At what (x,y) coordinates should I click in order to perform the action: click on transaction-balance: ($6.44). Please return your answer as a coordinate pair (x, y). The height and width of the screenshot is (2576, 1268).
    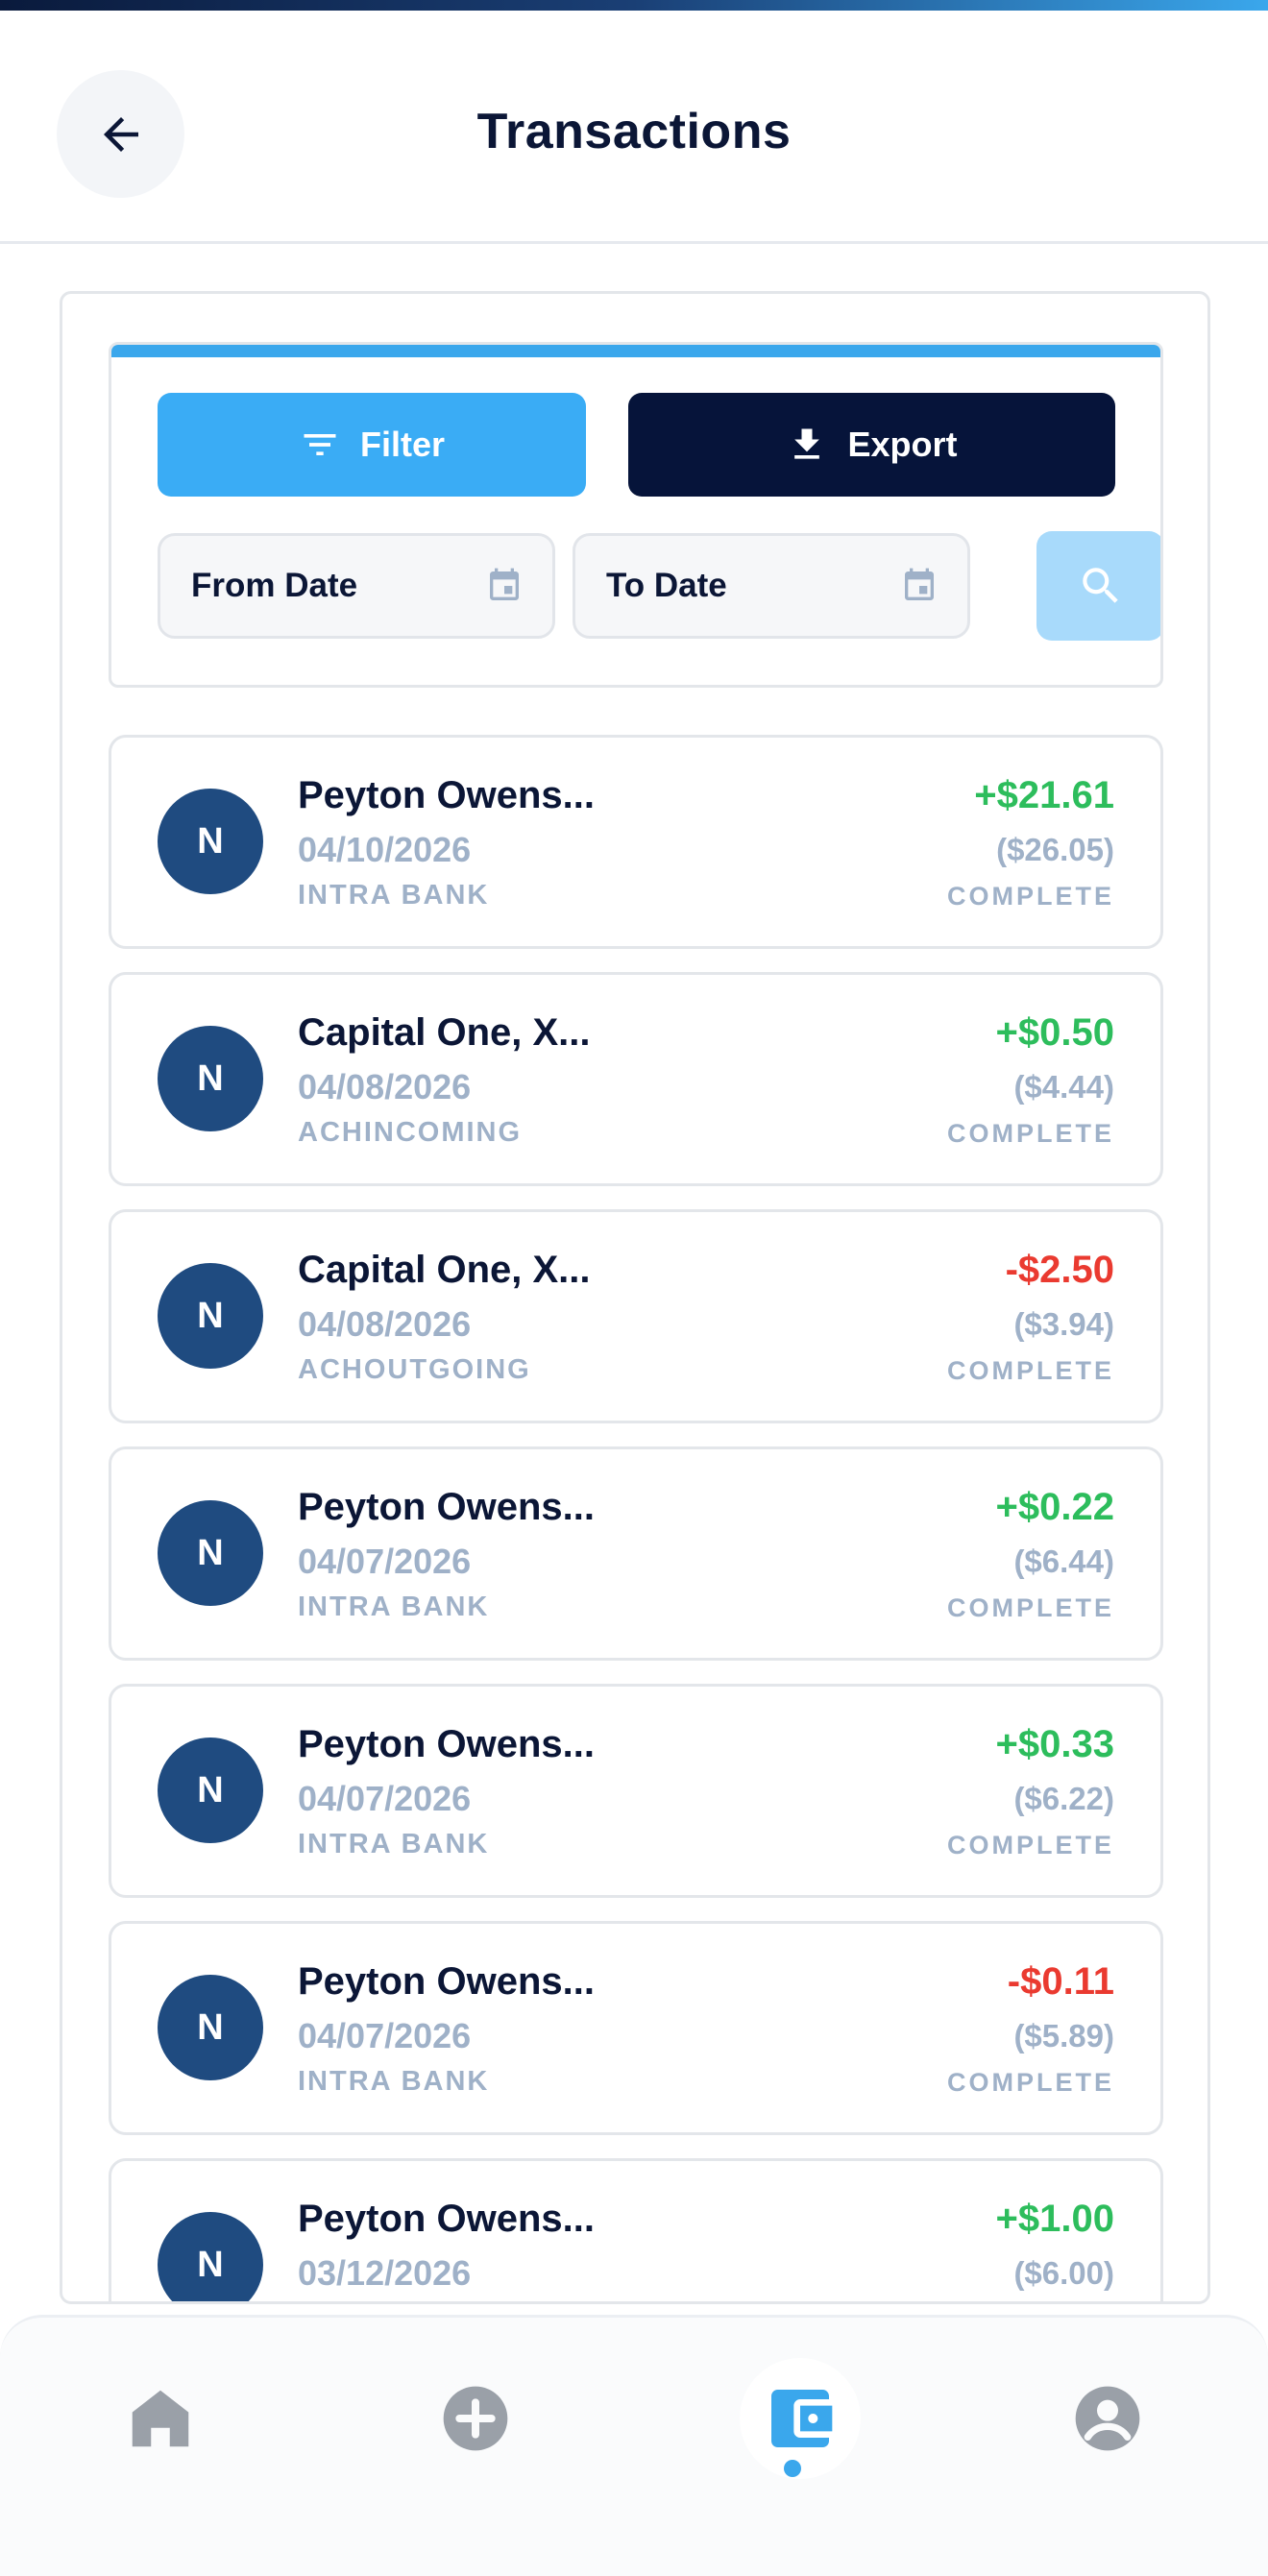
    Looking at the image, I should click on (1063, 1561).